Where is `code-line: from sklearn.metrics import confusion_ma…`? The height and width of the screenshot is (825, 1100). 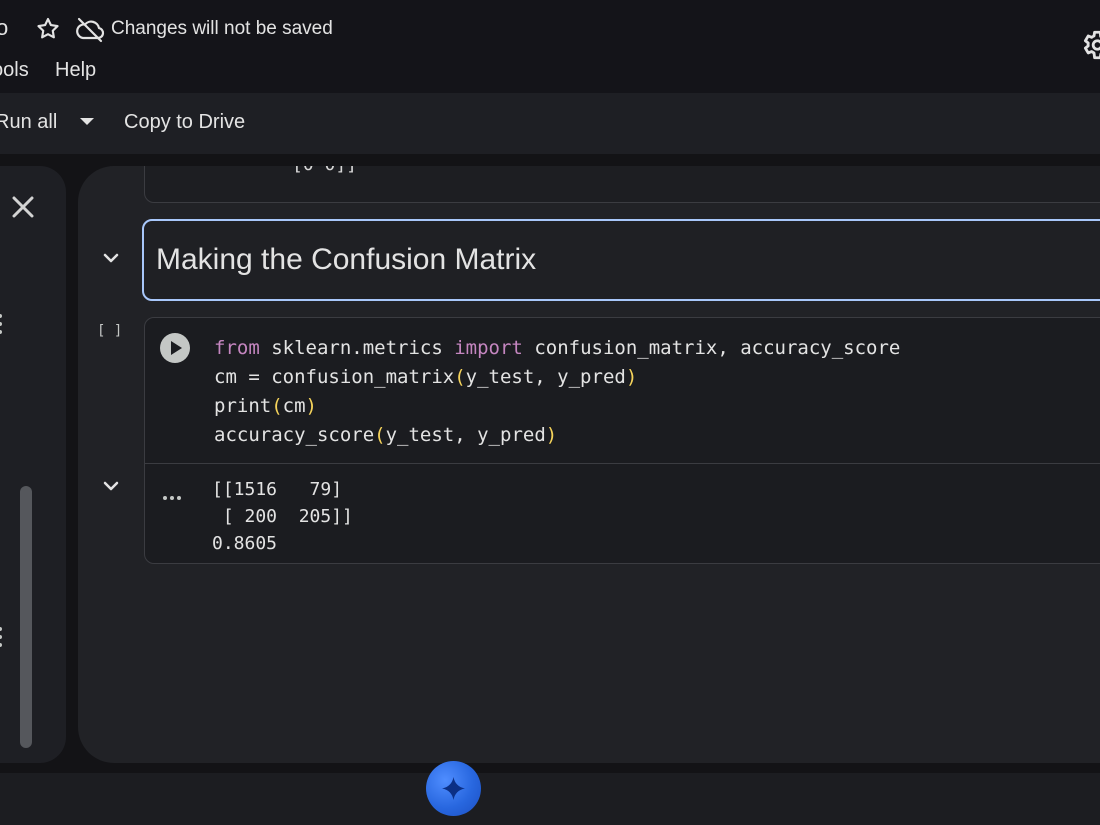
code-line: from sklearn.metrics import confusion_ma… is located at coordinates (557, 348).